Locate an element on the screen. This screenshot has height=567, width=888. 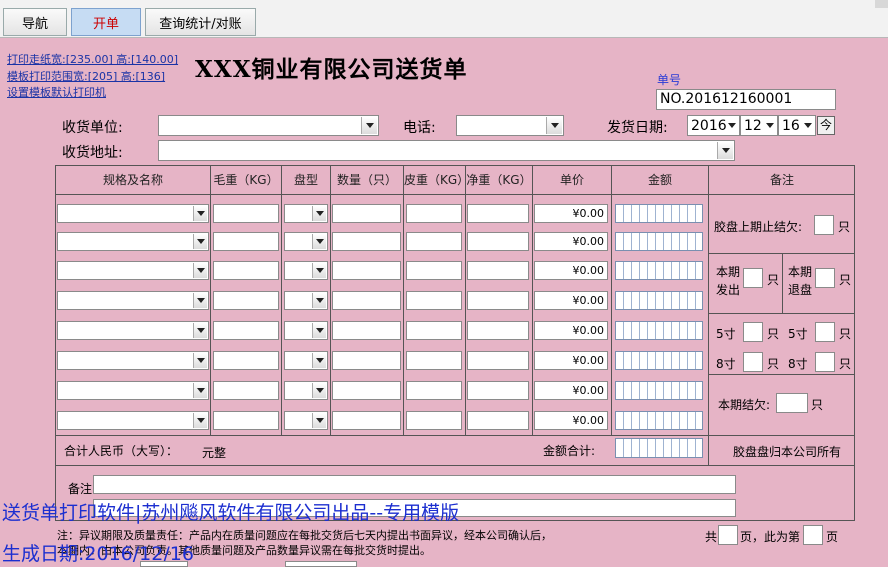
tab-navigation: 导航 is located at coordinates (35, 22).